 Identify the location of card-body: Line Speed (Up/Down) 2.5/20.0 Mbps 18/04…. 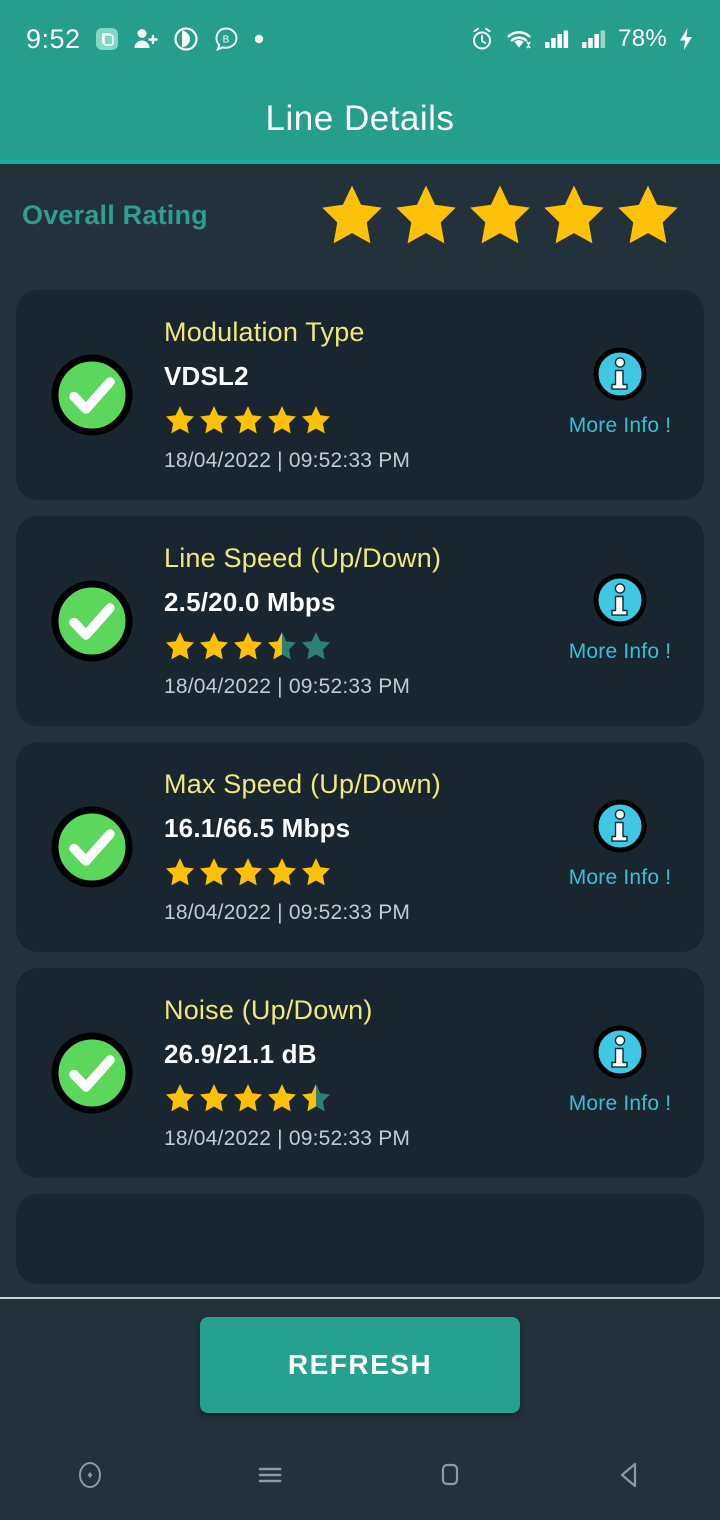
(352, 621).